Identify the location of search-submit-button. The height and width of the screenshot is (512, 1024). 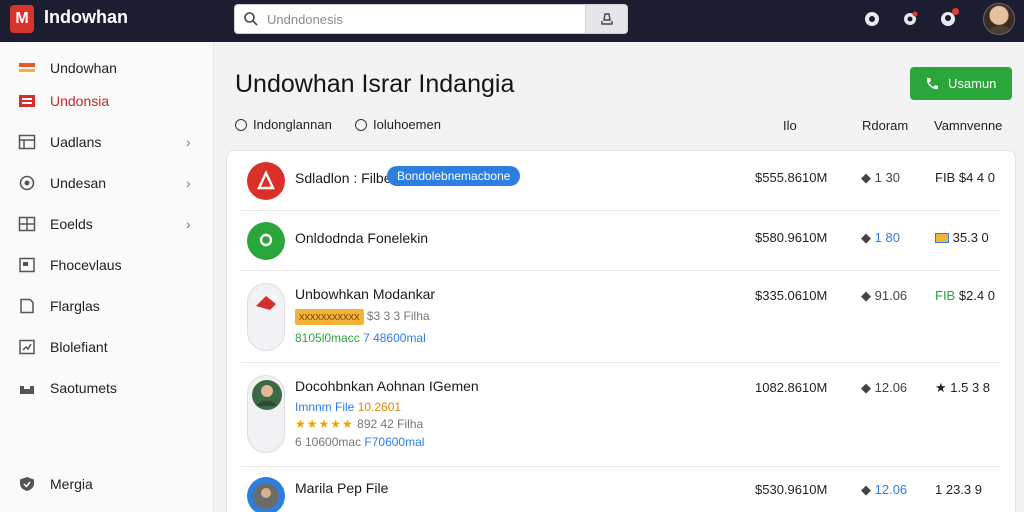
(606, 19).